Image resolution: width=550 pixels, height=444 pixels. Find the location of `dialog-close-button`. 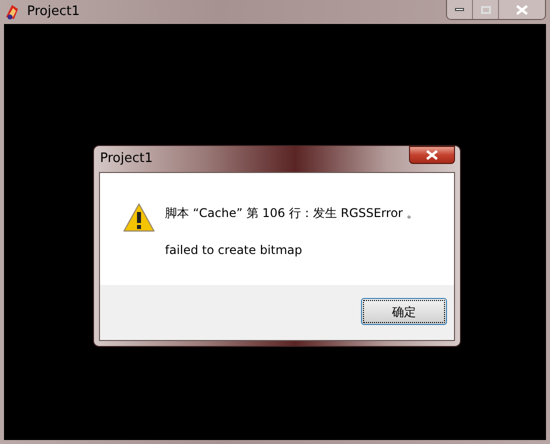

dialog-close-button is located at coordinates (432, 155).